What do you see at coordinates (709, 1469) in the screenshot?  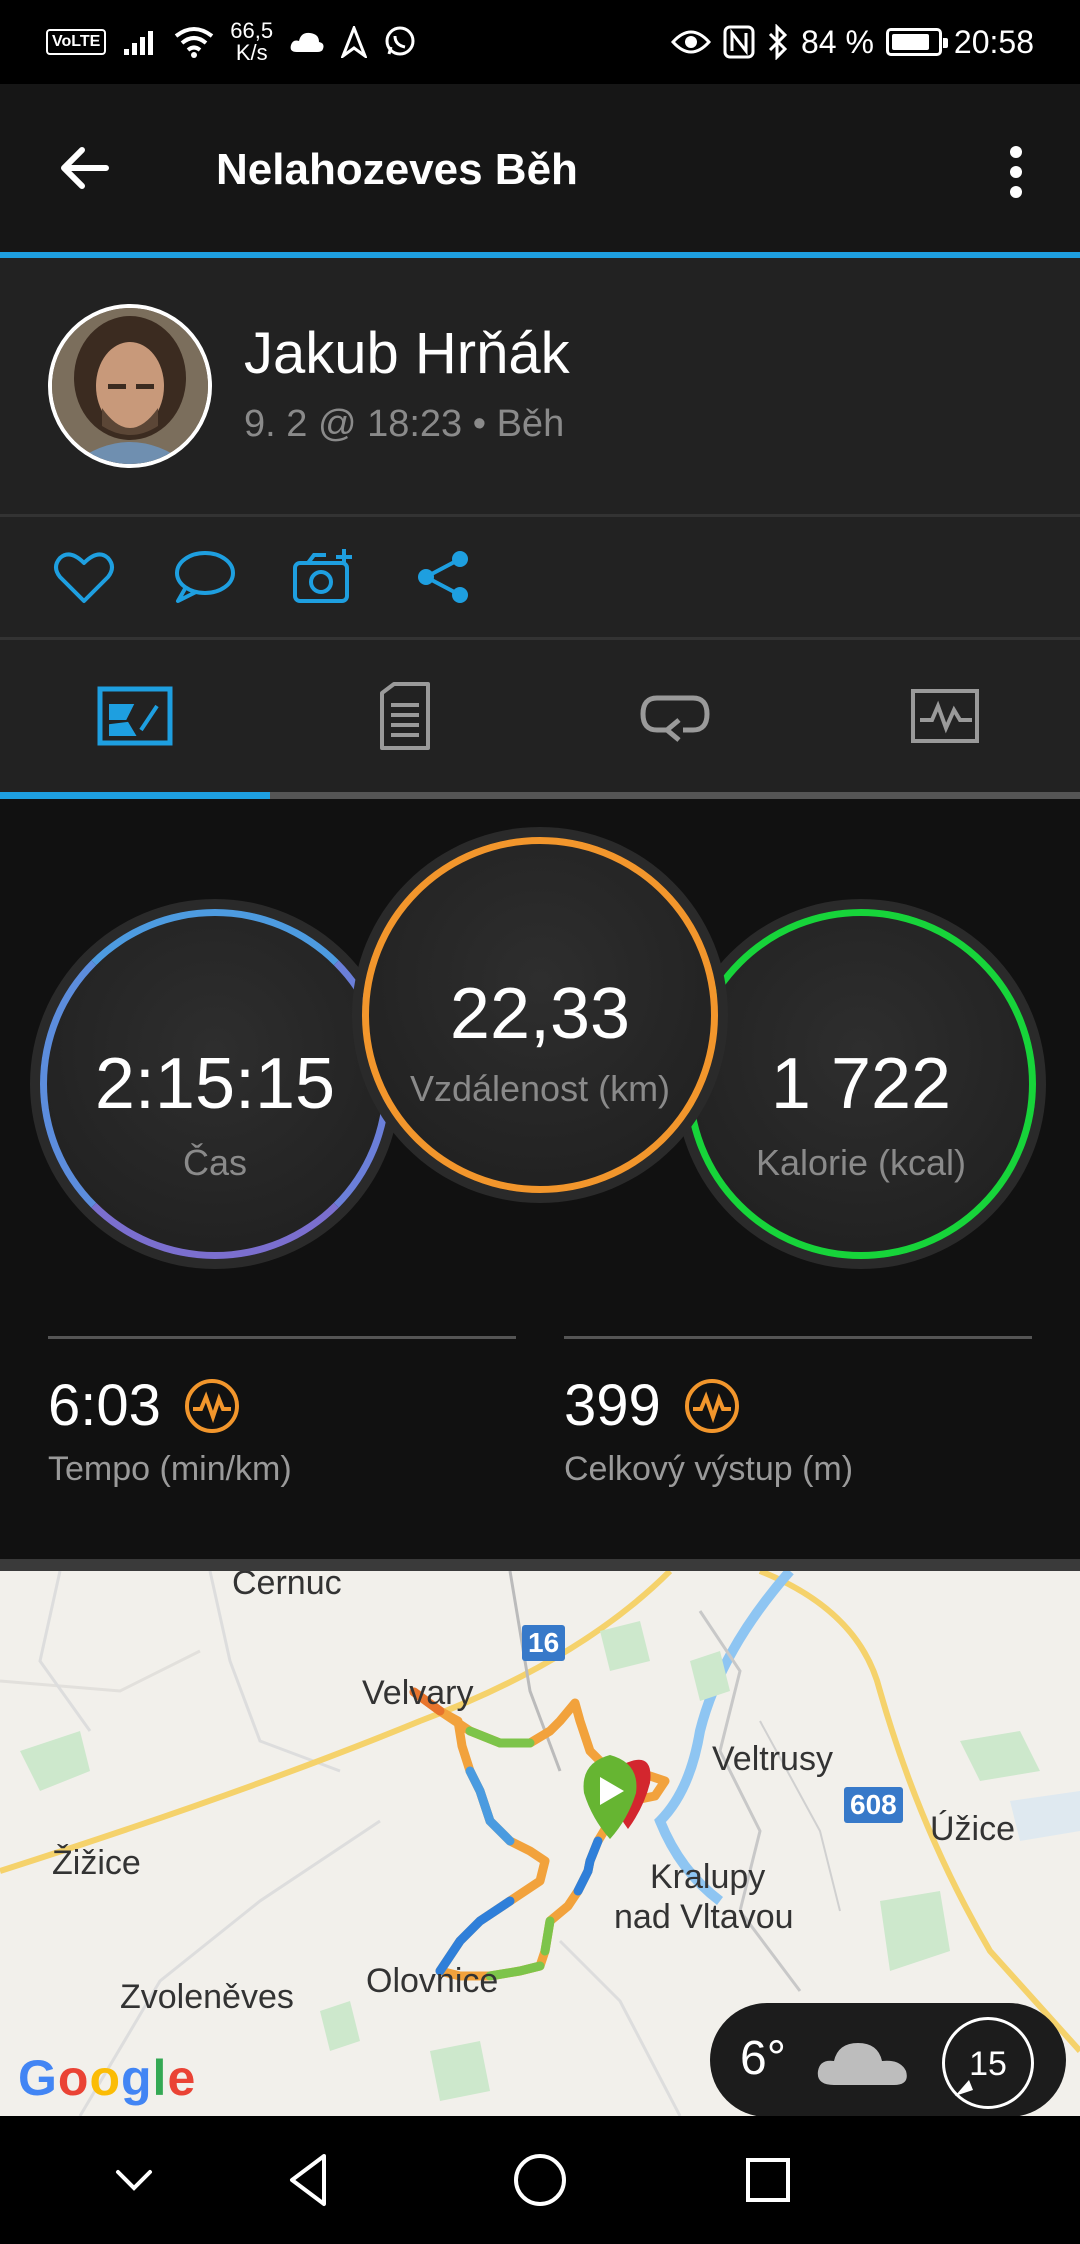 I see `ascent-label: Celkový výstup (m)` at bounding box center [709, 1469].